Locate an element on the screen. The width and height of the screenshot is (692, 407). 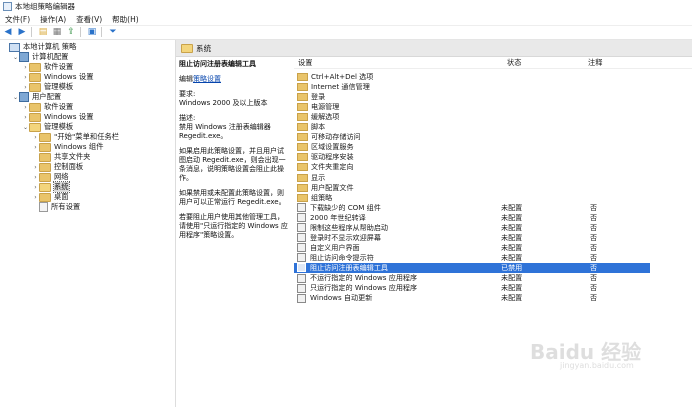
folder-row: 用户配置文件 is located at coordinates (472, 188).